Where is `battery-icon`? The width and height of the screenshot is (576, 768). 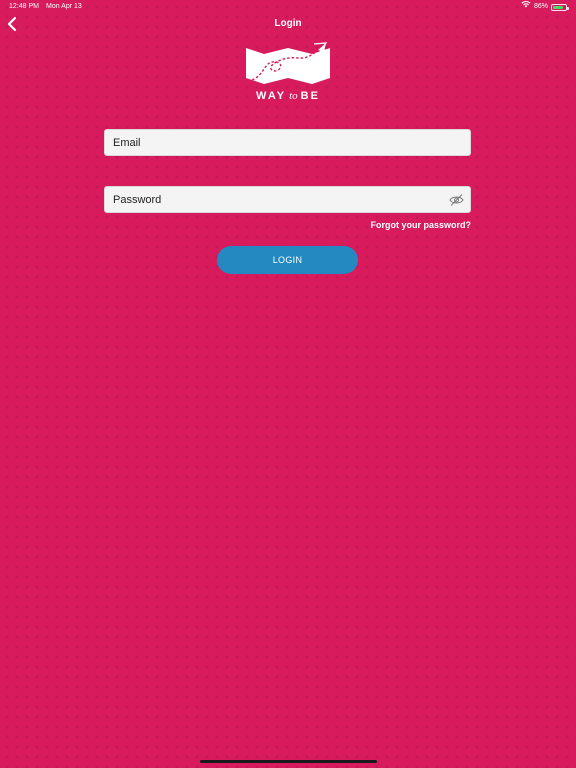
battery-icon is located at coordinates (560, 7).